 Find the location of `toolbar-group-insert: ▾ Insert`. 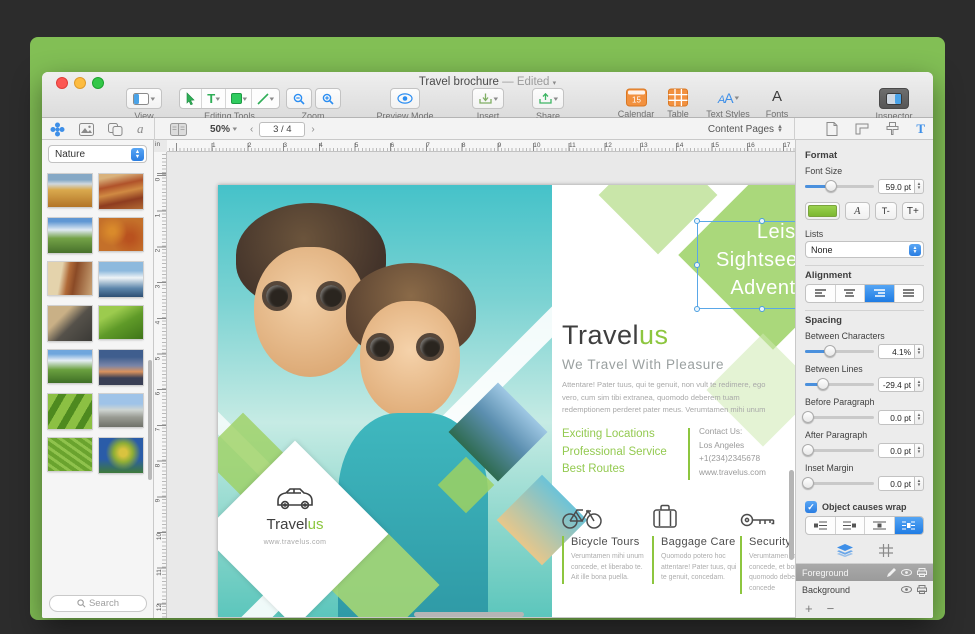

toolbar-group-insert: ▾ Insert is located at coordinates (488, 104).